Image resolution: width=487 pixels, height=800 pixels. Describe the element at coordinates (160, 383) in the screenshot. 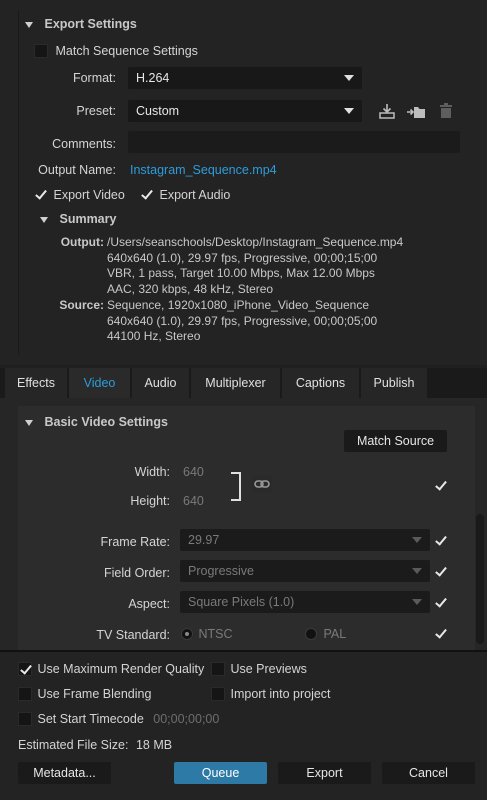

I see `tab-audio: Audio` at that location.